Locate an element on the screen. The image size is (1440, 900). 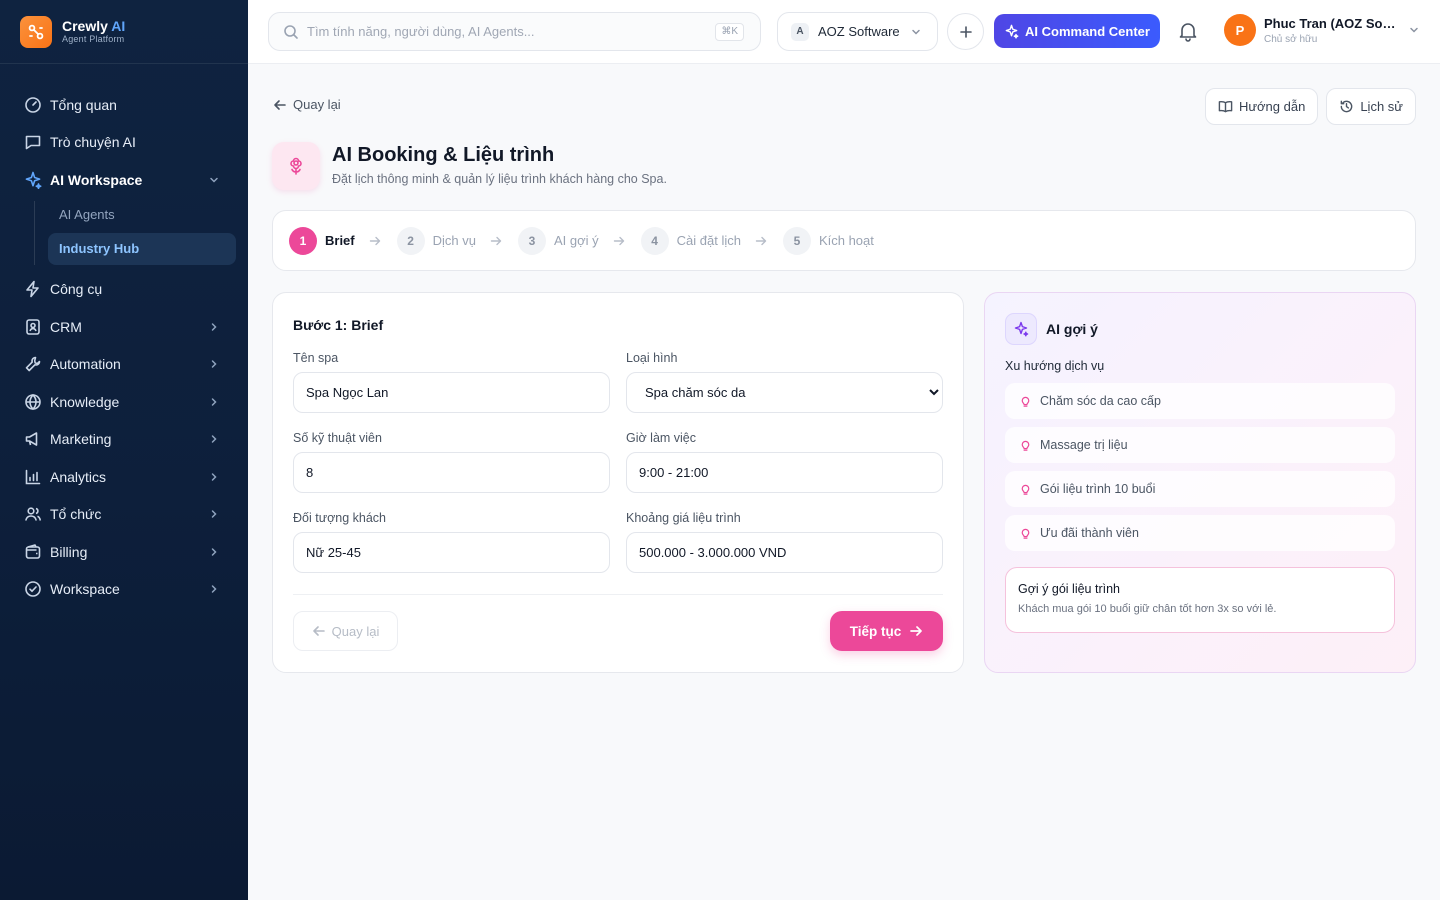
sidebar-item-tro-chuyen-ai: Trò chuyện AI is located at coordinates (124, 143).